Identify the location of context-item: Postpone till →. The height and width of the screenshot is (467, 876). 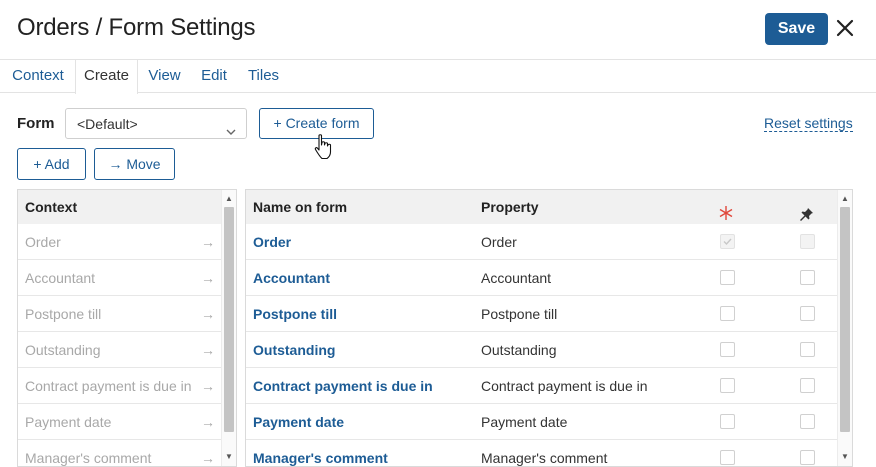
(119, 314).